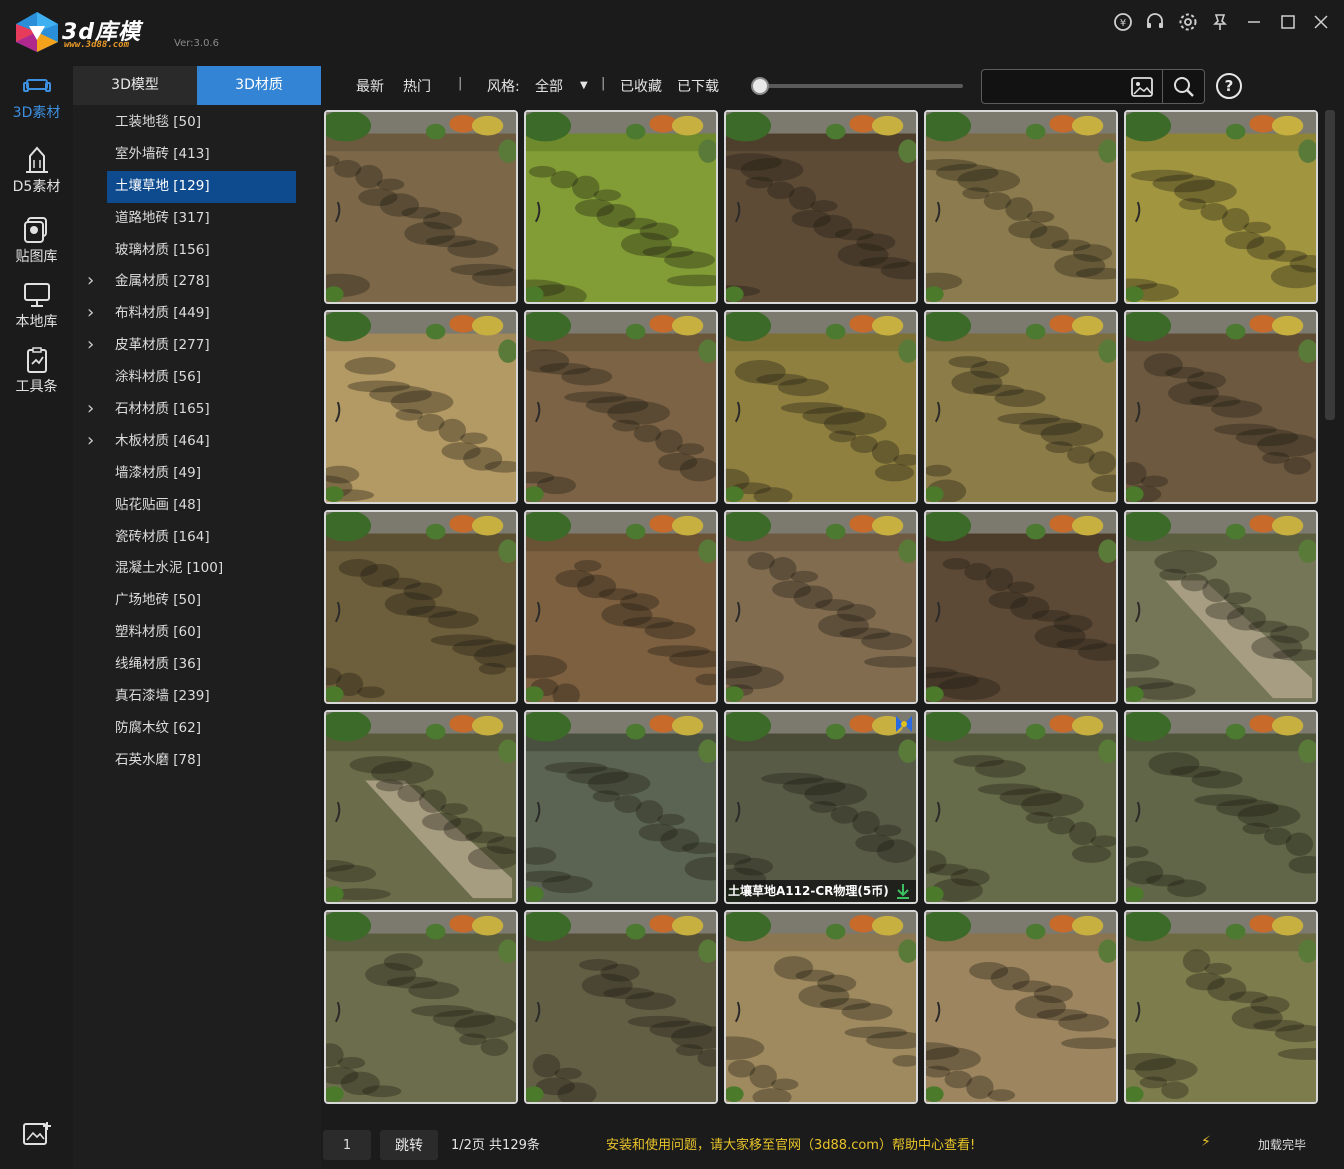  What do you see at coordinates (760, 86) in the screenshot?
I see `slider-handle` at bounding box center [760, 86].